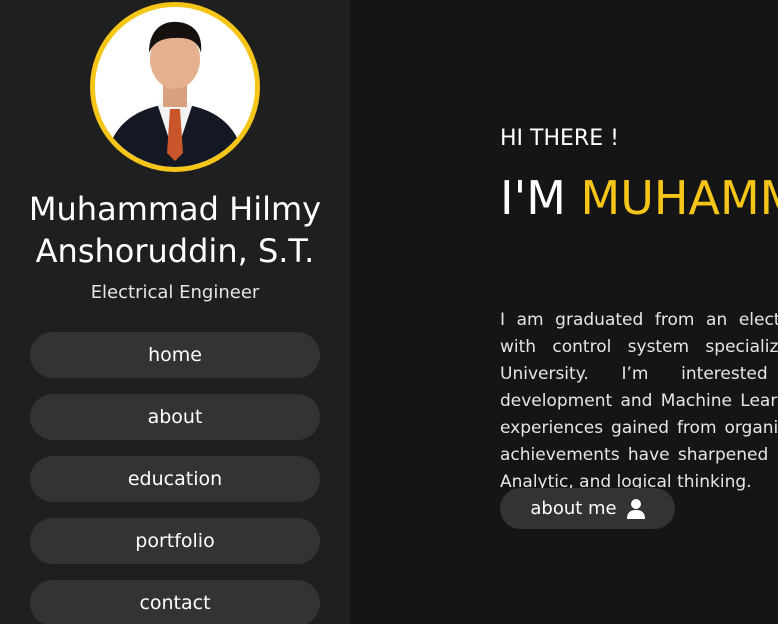 The height and width of the screenshot is (624, 778). I want to click on about-me-label: about me, so click(573, 508).